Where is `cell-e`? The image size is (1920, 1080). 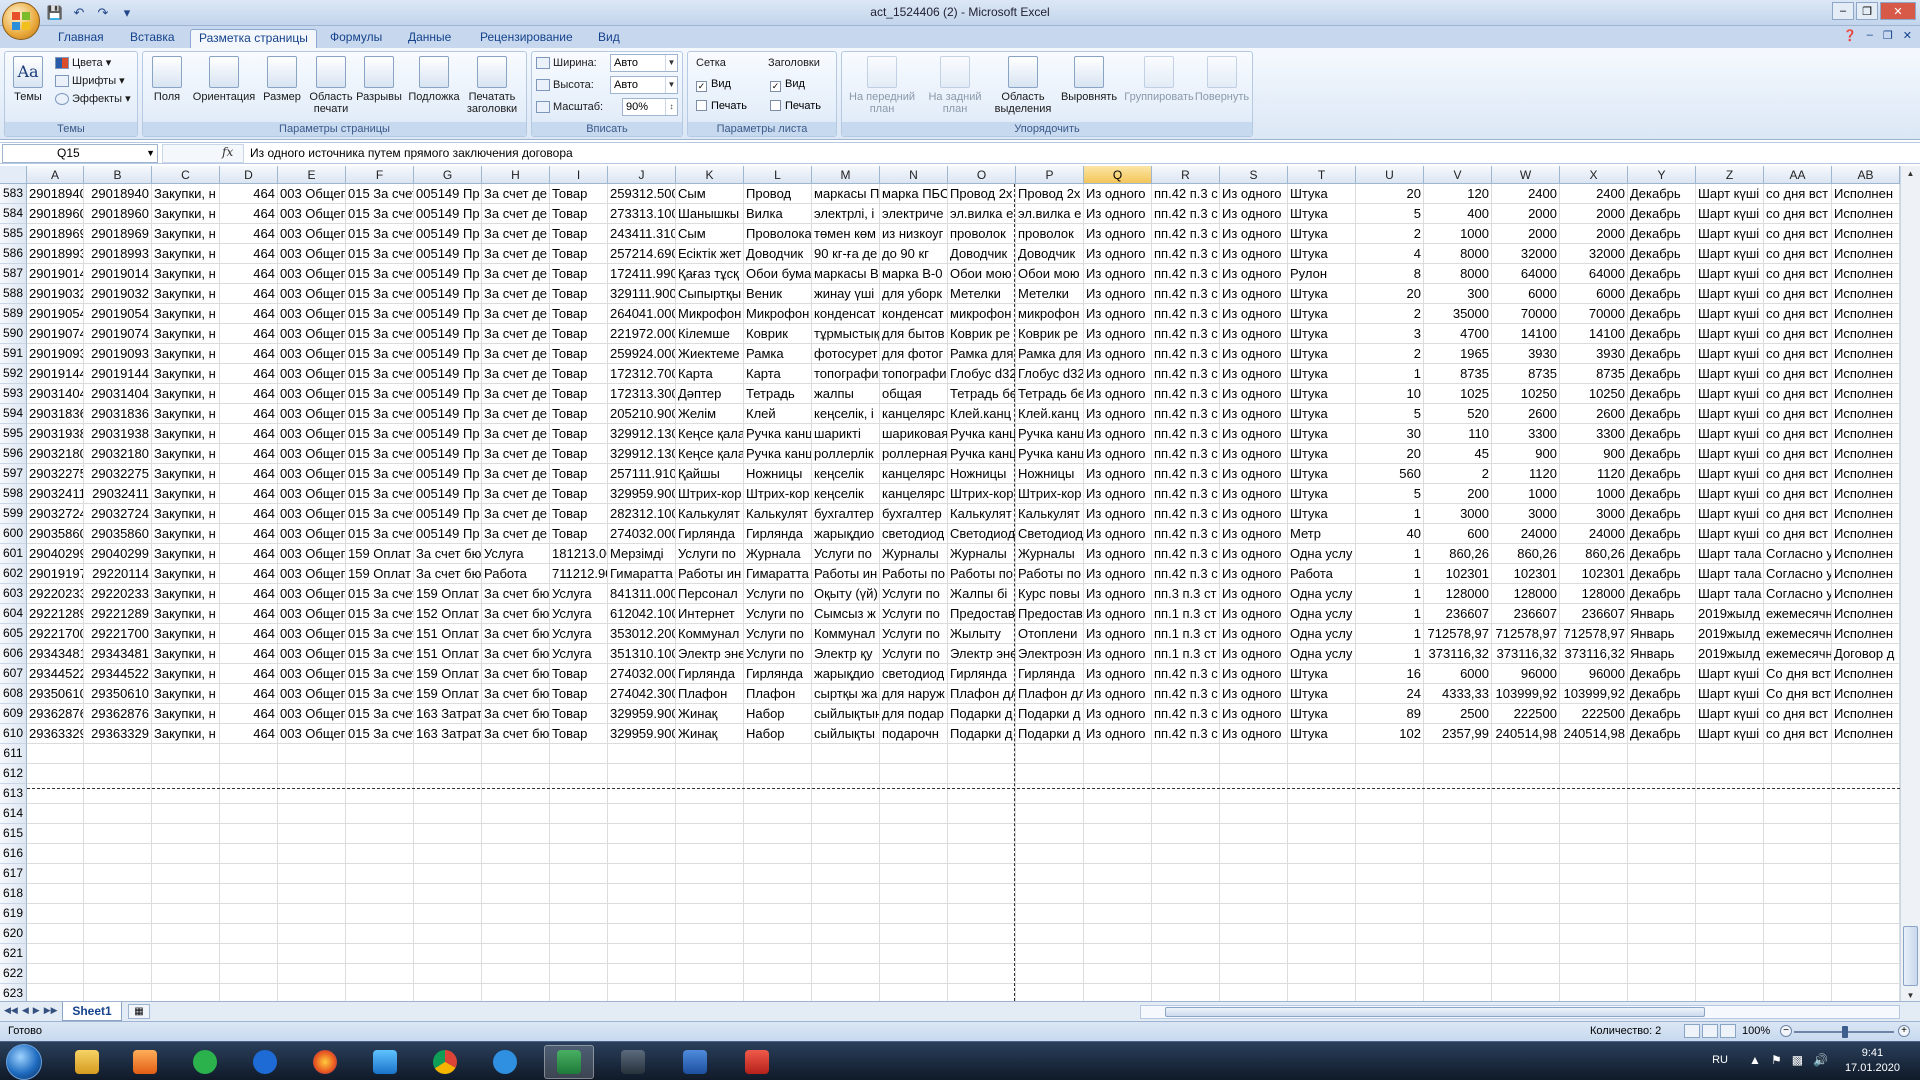 cell-e is located at coordinates (312, 934).